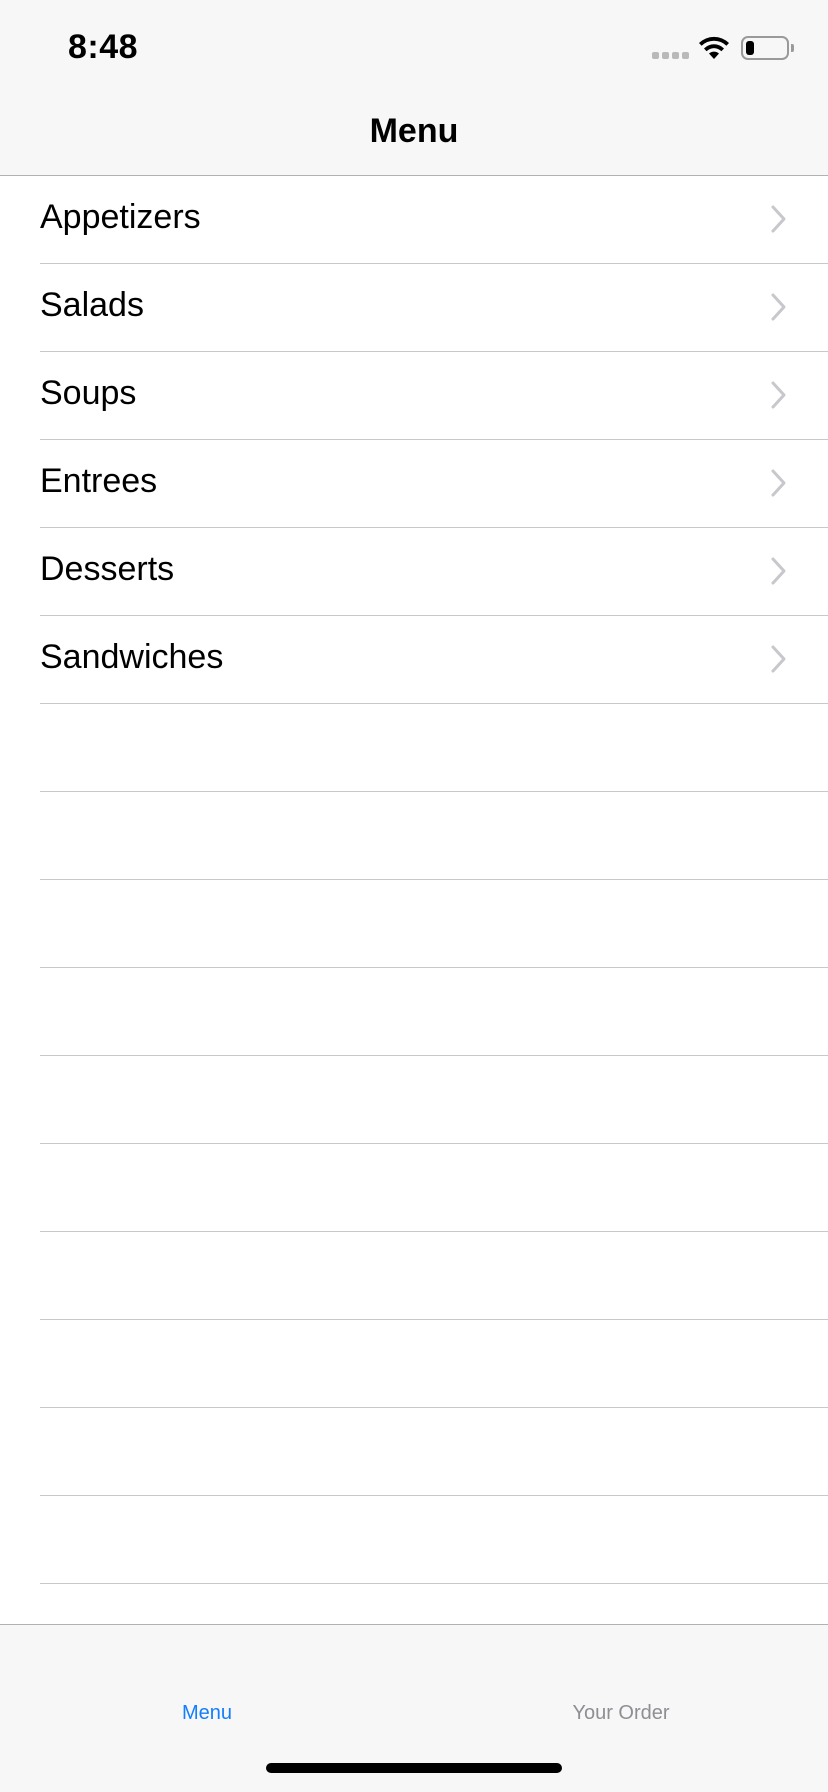 The image size is (828, 1792). What do you see at coordinates (414, 572) in the screenshot?
I see `list-item-desserts: Desserts` at bounding box center [414, 572].